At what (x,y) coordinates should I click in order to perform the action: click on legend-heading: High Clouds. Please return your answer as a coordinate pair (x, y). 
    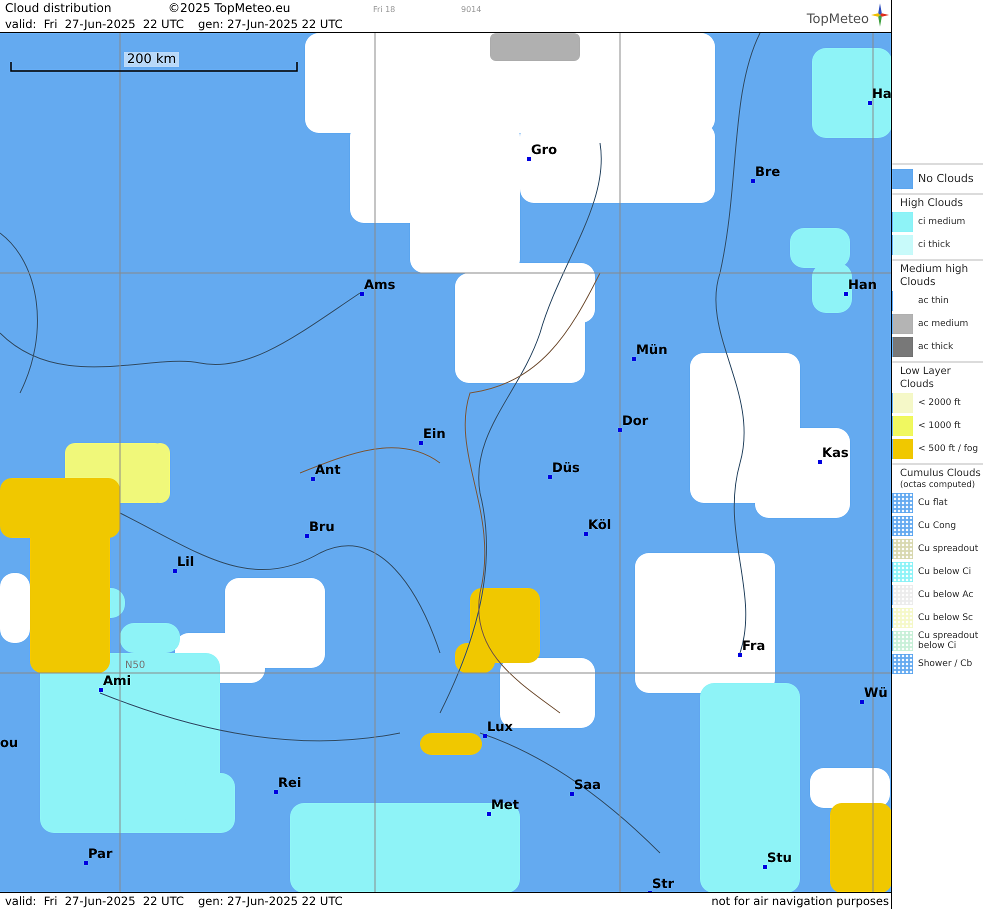
    Looking at the image, I should click on (931, 203).